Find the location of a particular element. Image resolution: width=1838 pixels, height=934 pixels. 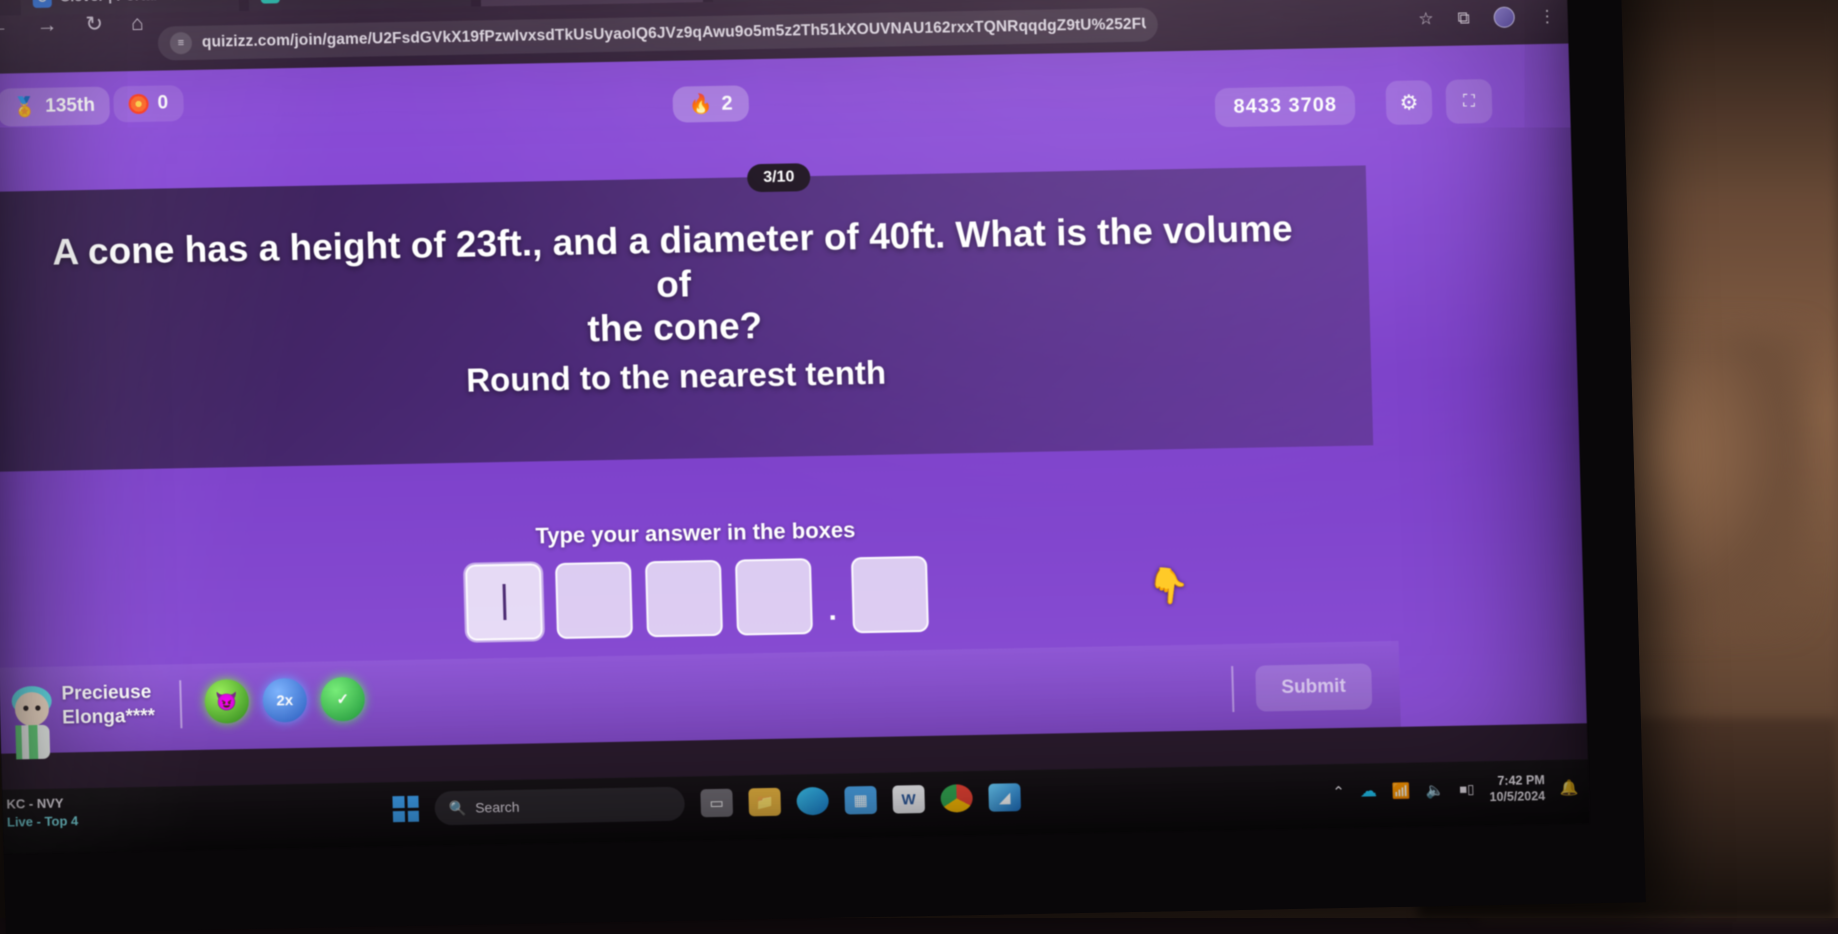

answer-boxes: . is located at coordinates (697, 598).